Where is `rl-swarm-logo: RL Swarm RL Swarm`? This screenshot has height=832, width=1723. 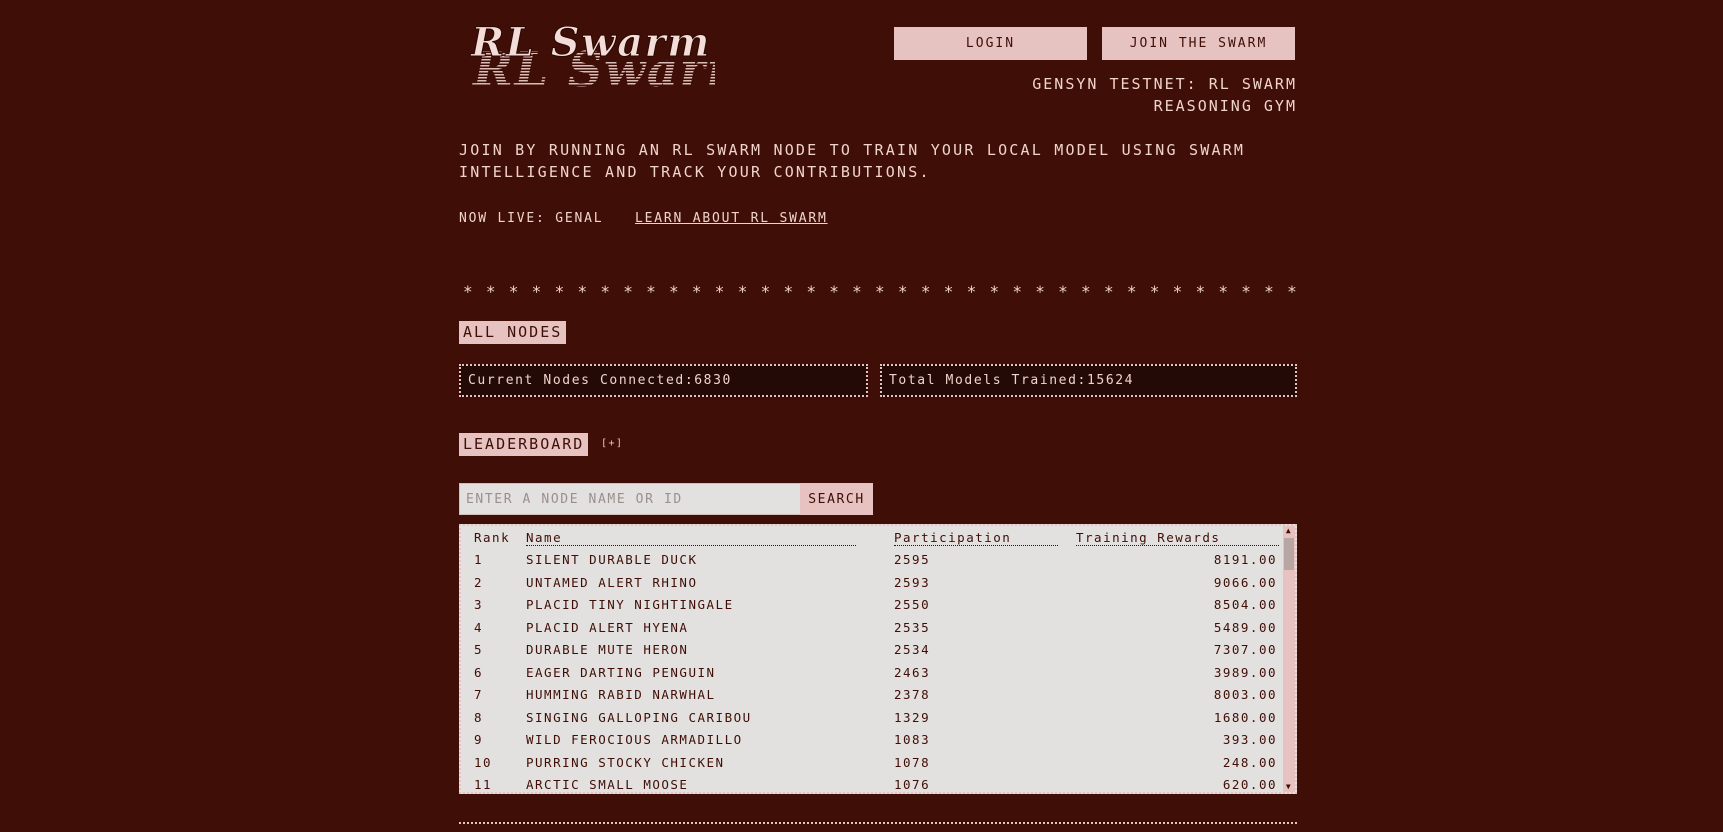 rl-swarm-logo: RL Swarm RL Swarm is located at coordinates (590, 66).